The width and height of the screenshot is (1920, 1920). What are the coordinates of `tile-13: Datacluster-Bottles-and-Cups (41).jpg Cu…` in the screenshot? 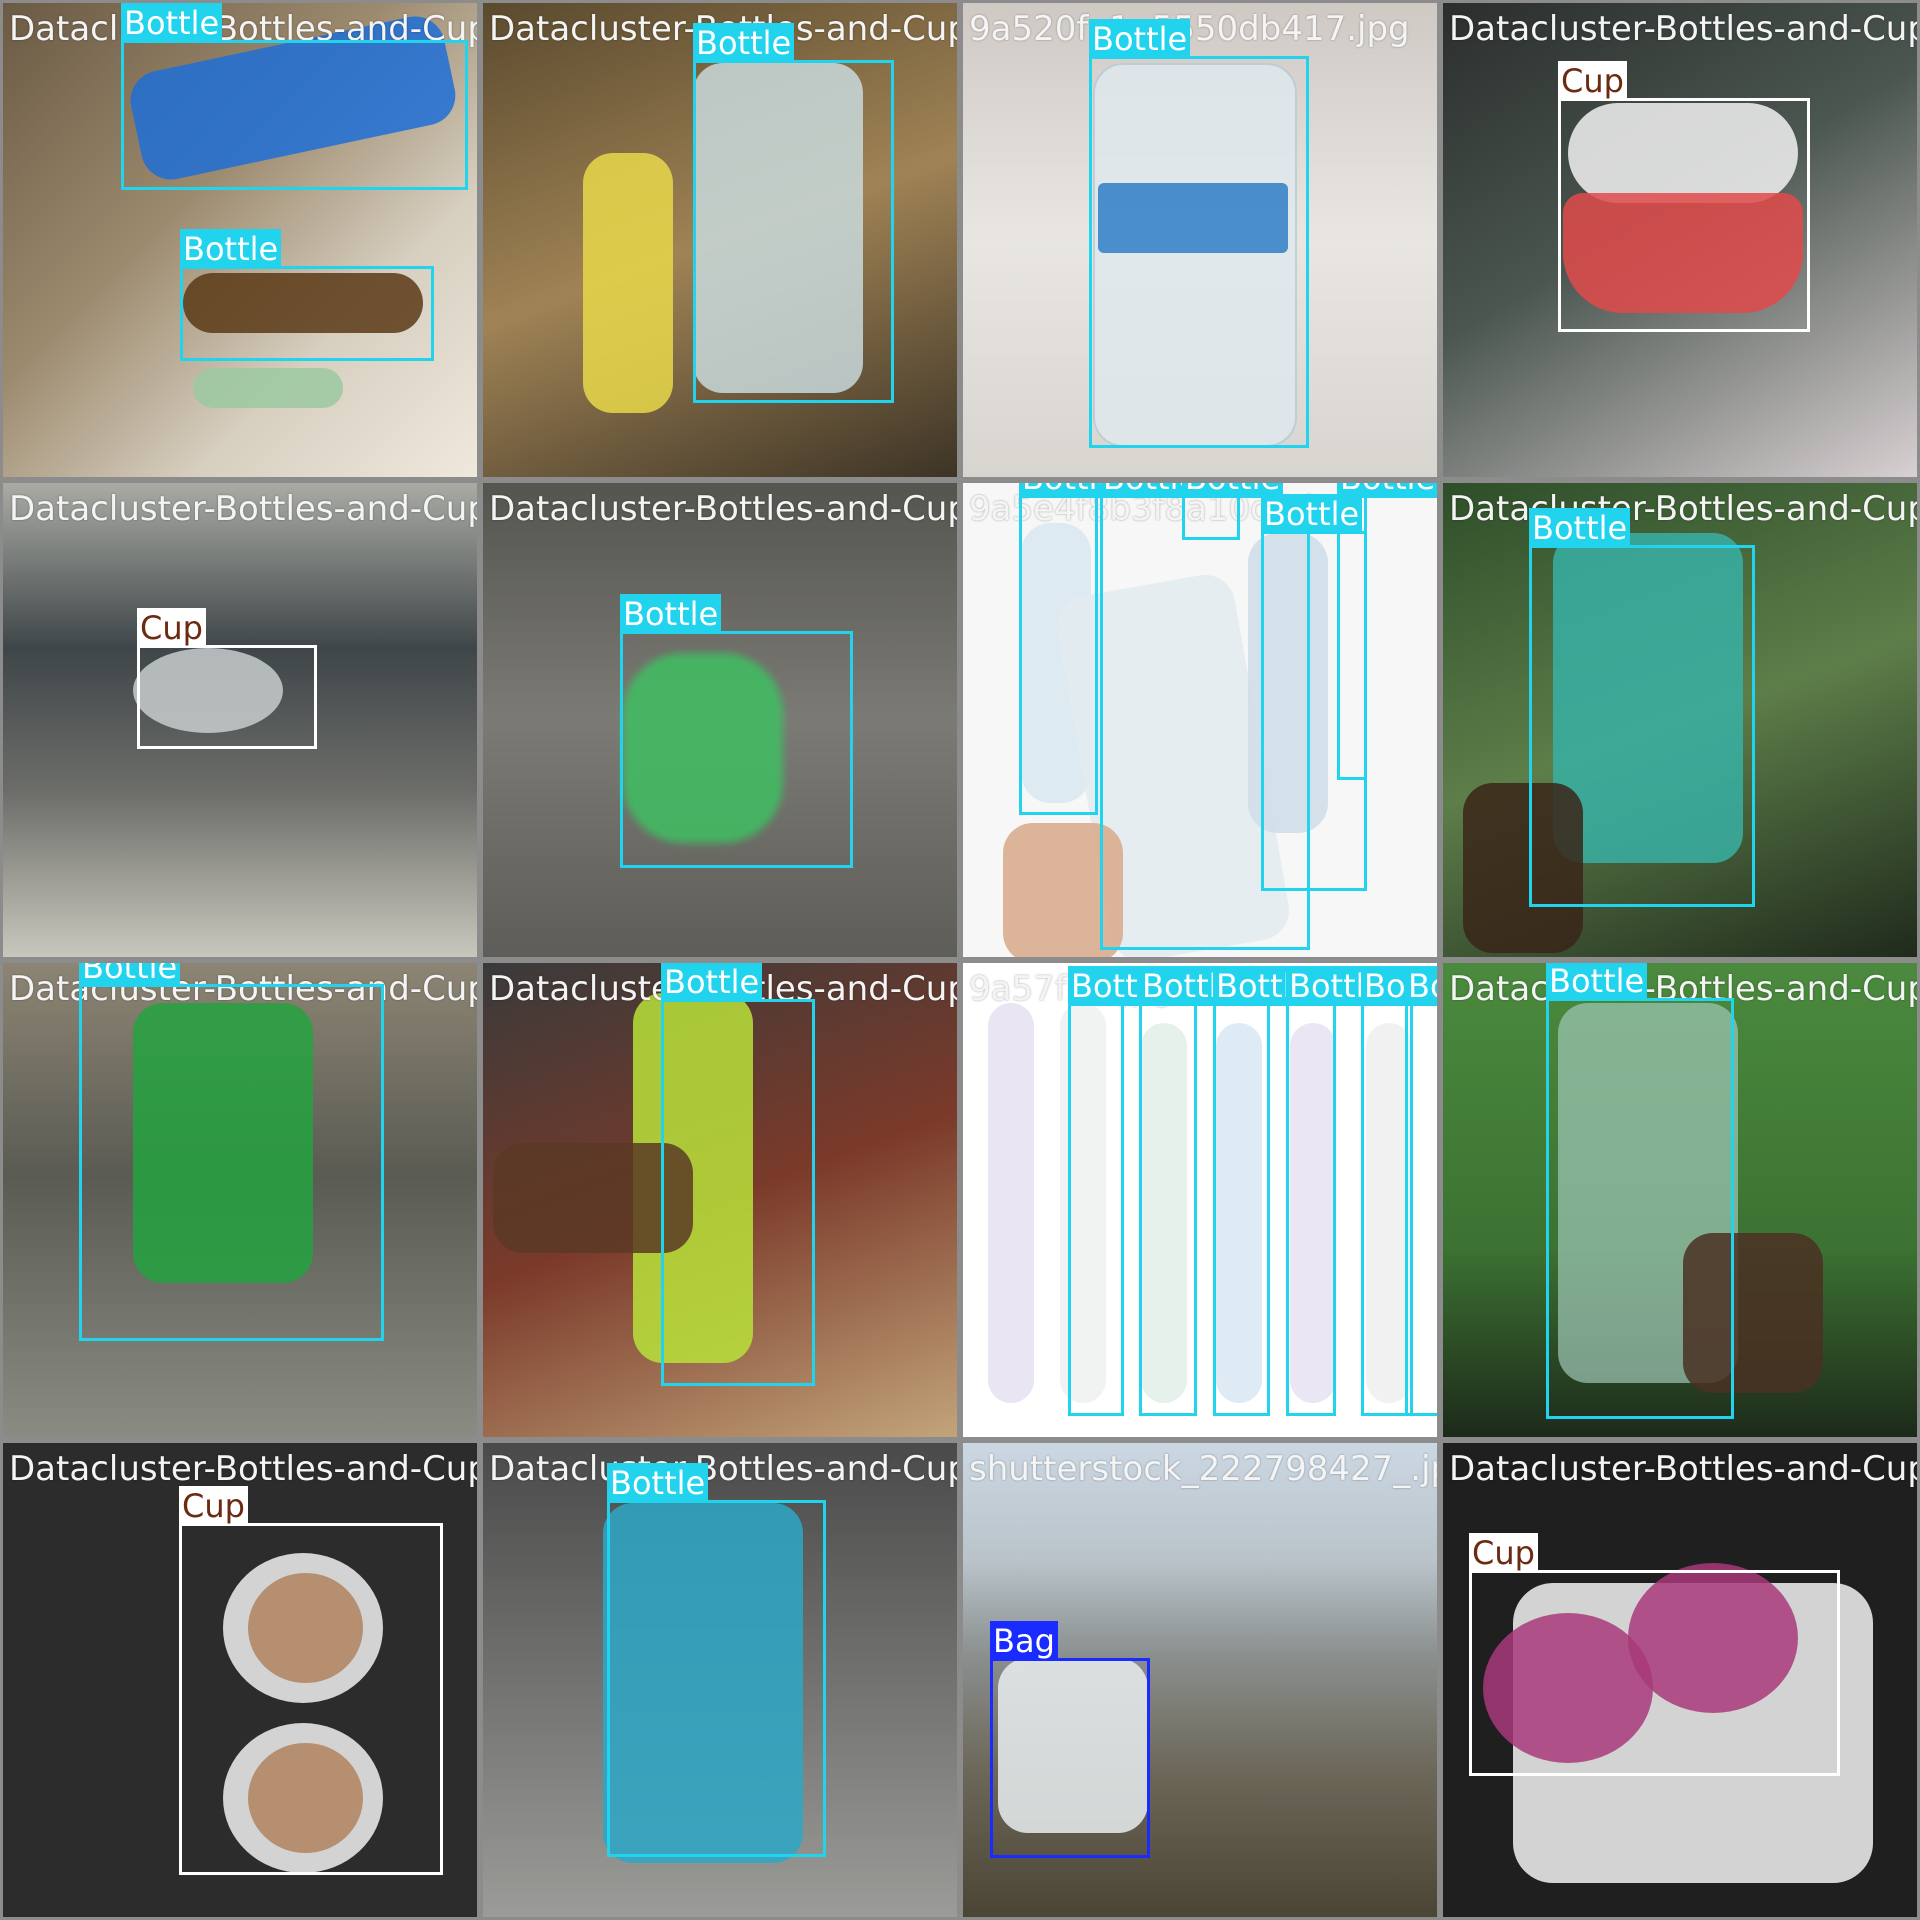 It's located at (240, 1680).